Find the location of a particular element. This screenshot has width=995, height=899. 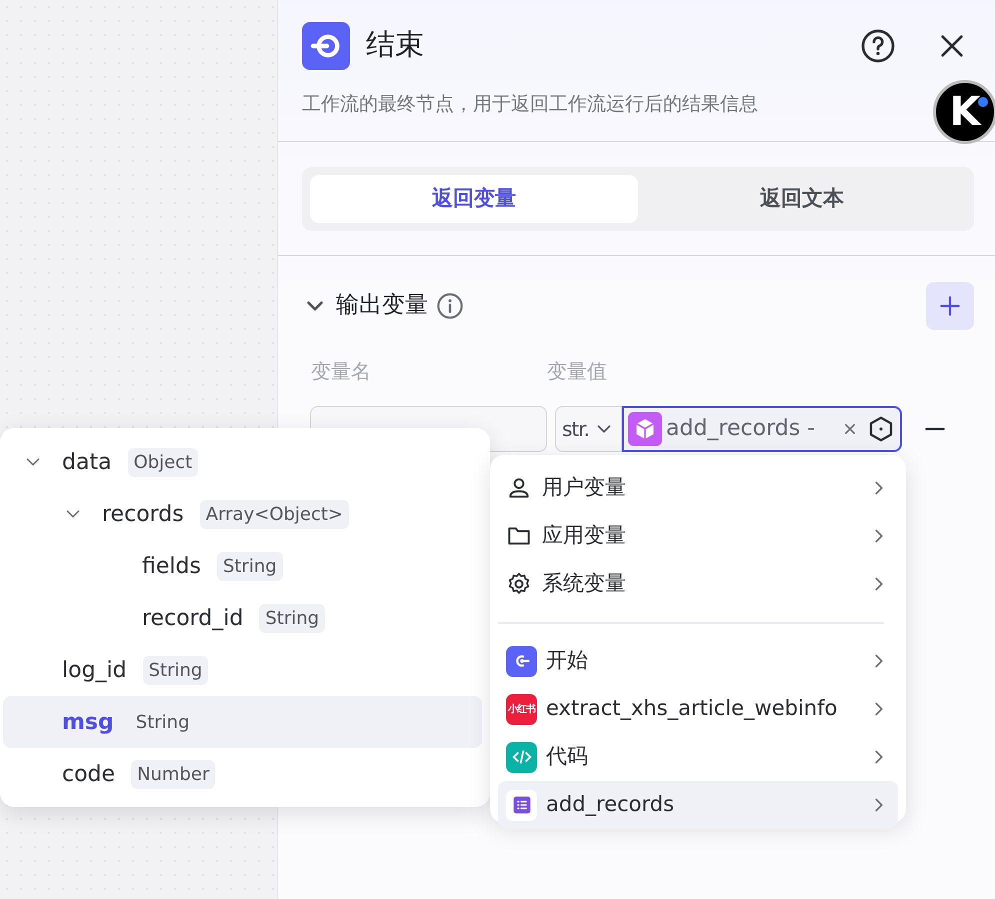

panel-description: 工作流的最终节点，用于返回工作流运行后的结果信息 is located at coordinates (530, 104).